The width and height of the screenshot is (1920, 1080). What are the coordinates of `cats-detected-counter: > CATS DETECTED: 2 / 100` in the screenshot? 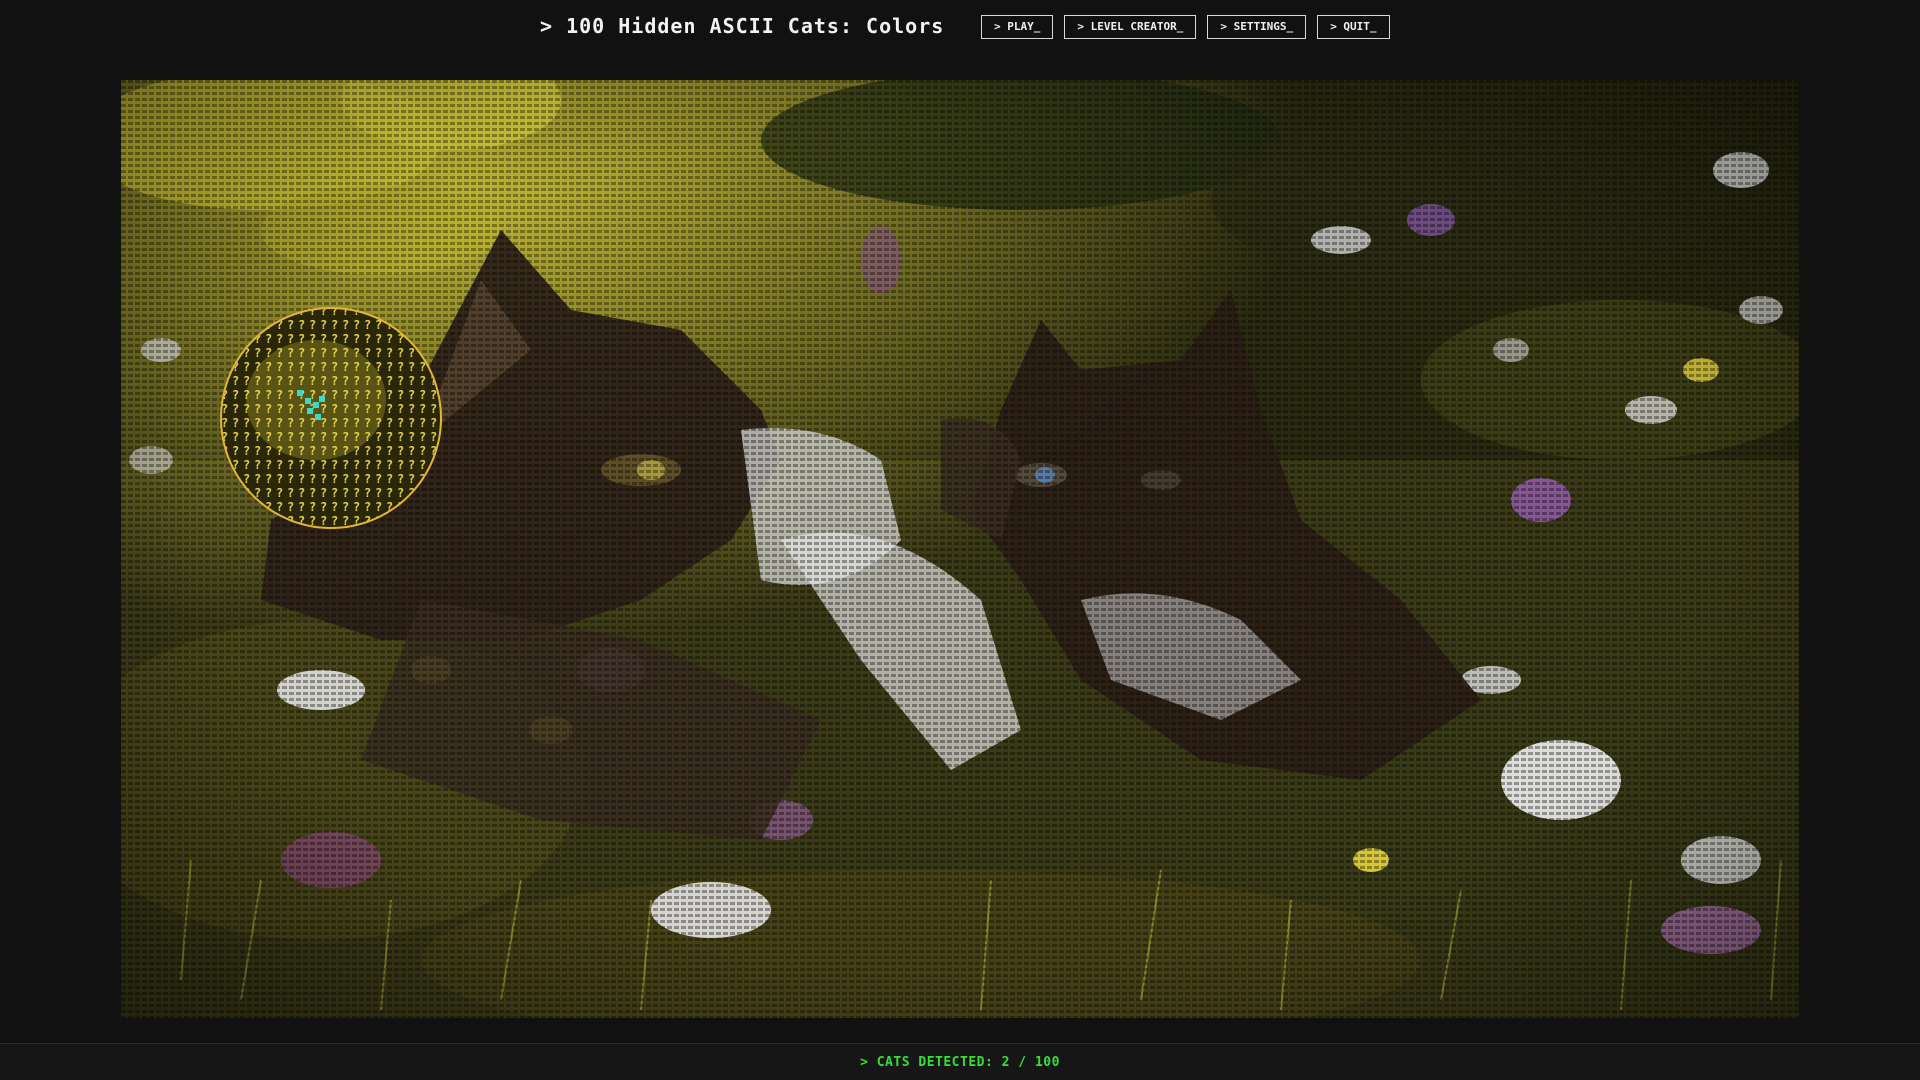 It's located at (960, 1062).